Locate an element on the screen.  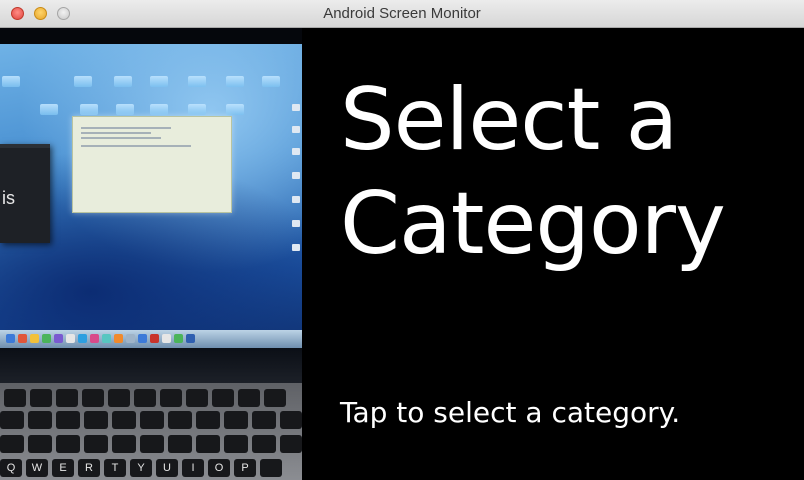
laptop-bezel-photo is located at coordinates (151, 365).